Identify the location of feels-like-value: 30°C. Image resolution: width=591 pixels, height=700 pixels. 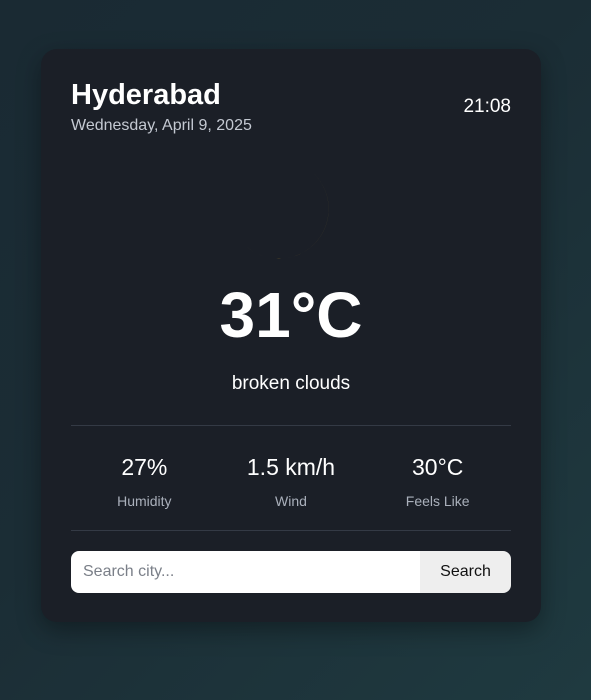
(437, 467).